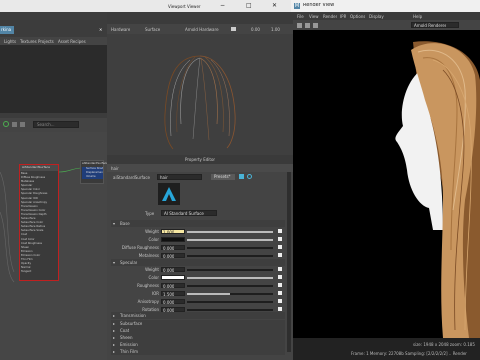 The width and height of the screenshot is (480, 360). I want to click on menu-help: Help, so click(417, 16).